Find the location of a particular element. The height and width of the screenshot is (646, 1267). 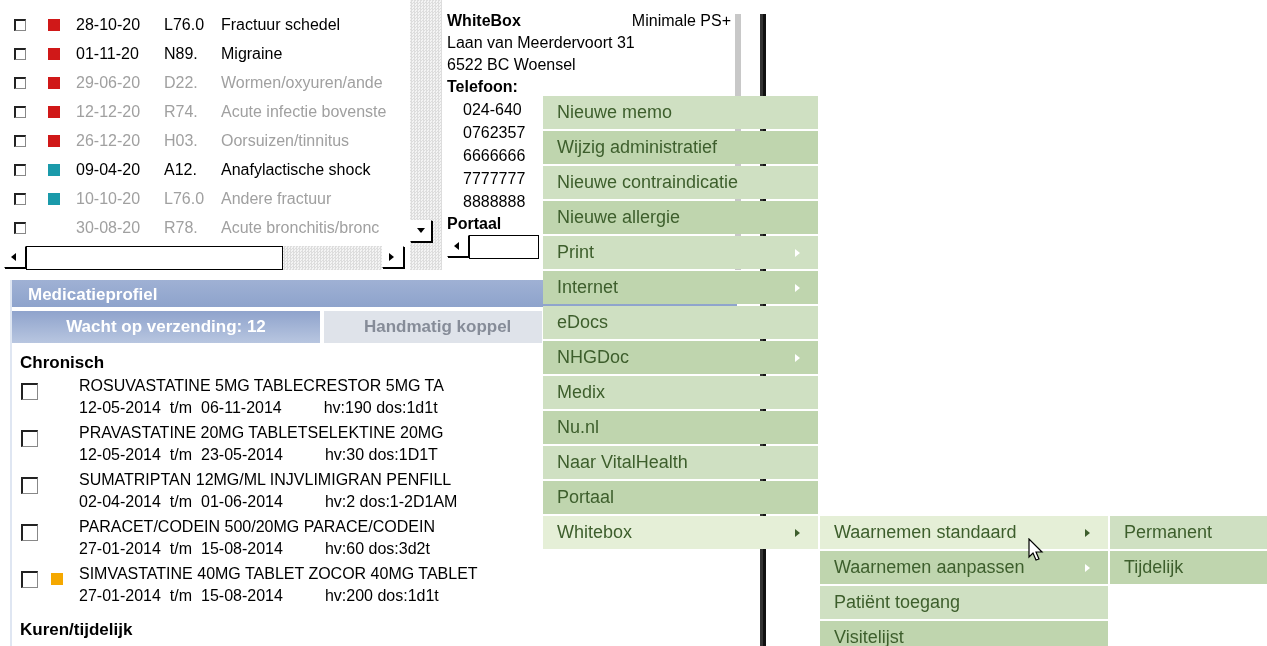

dosage-text: hv:190 dos:1d1t is located at coordinates (380, 408).